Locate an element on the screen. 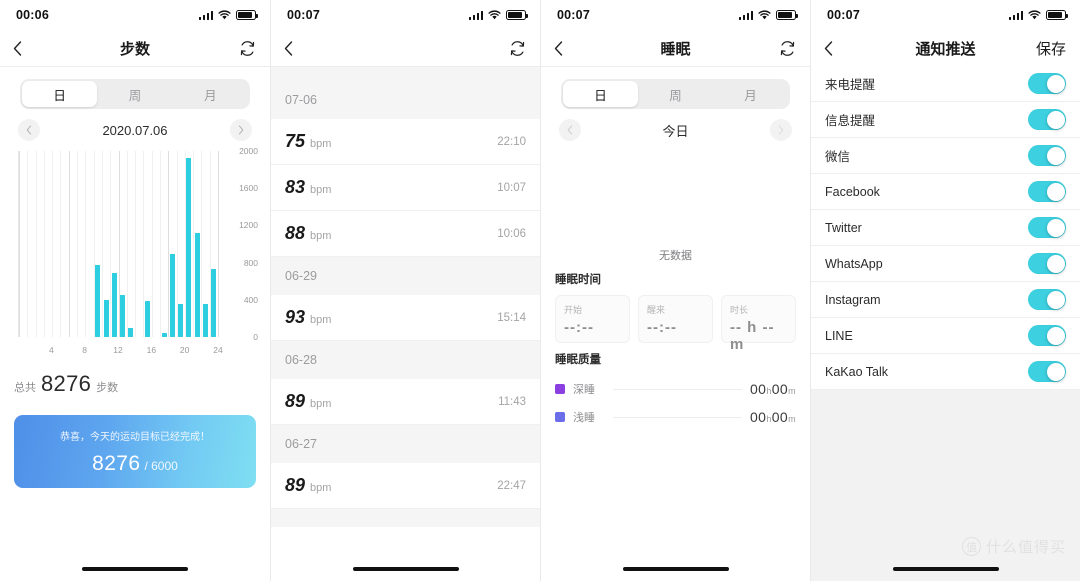 Image resolution: width=1080 pixels, height=581 pixels. save-button: 保存 is located at coordinates (1051, 48).